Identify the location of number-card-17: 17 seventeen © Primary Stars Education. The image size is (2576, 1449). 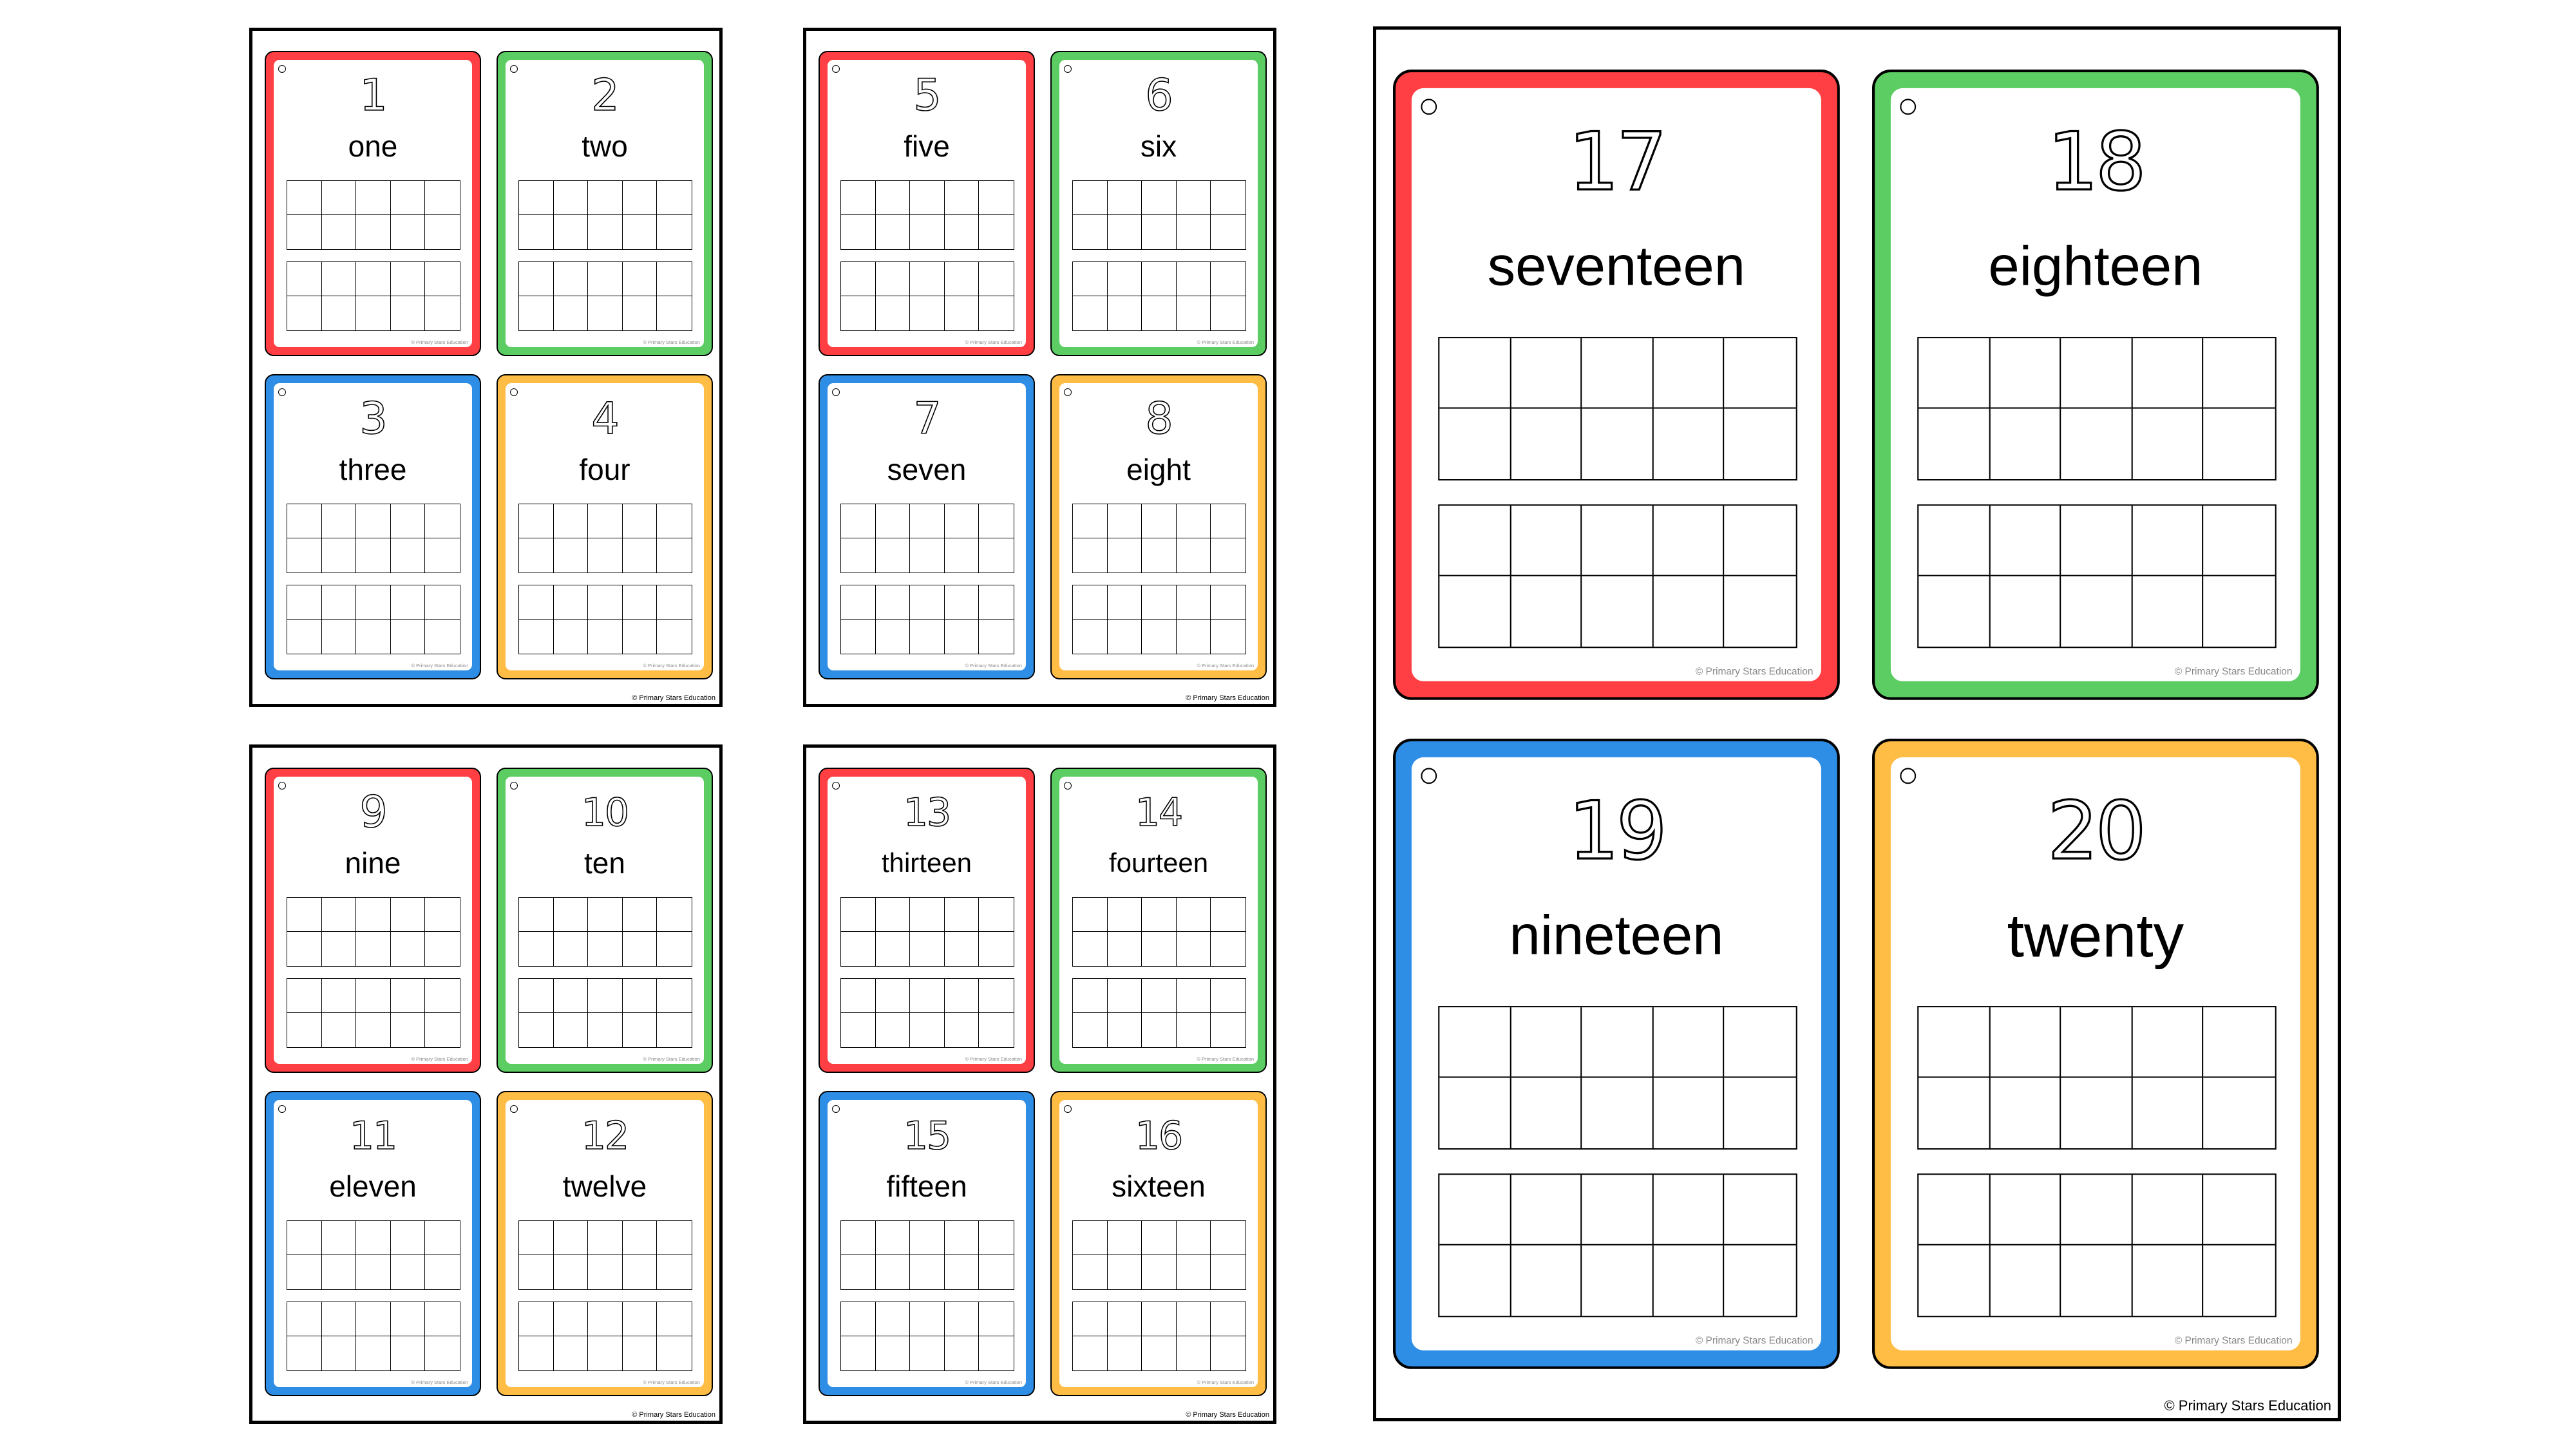
(1616, 385).